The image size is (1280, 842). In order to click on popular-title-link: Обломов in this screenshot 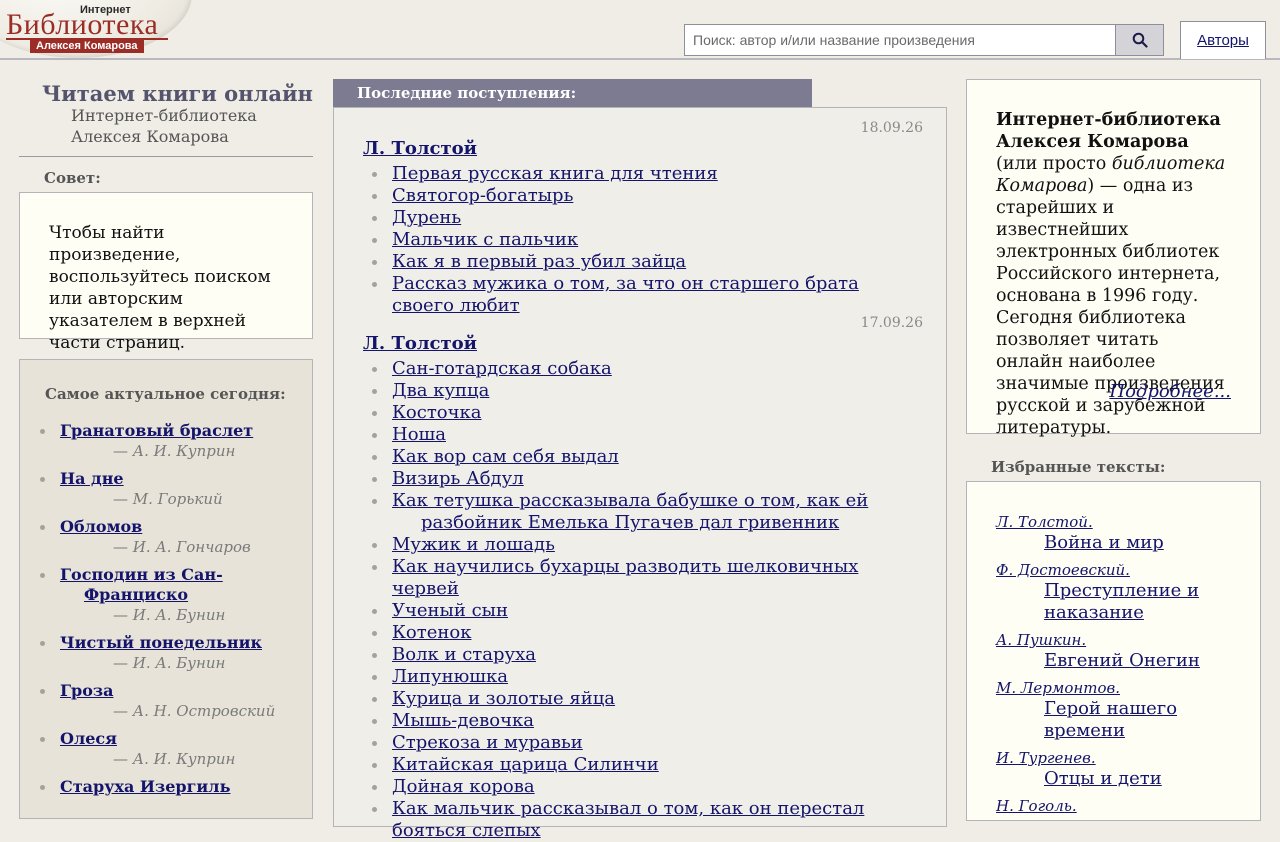, I will do `click(180, 527)`.